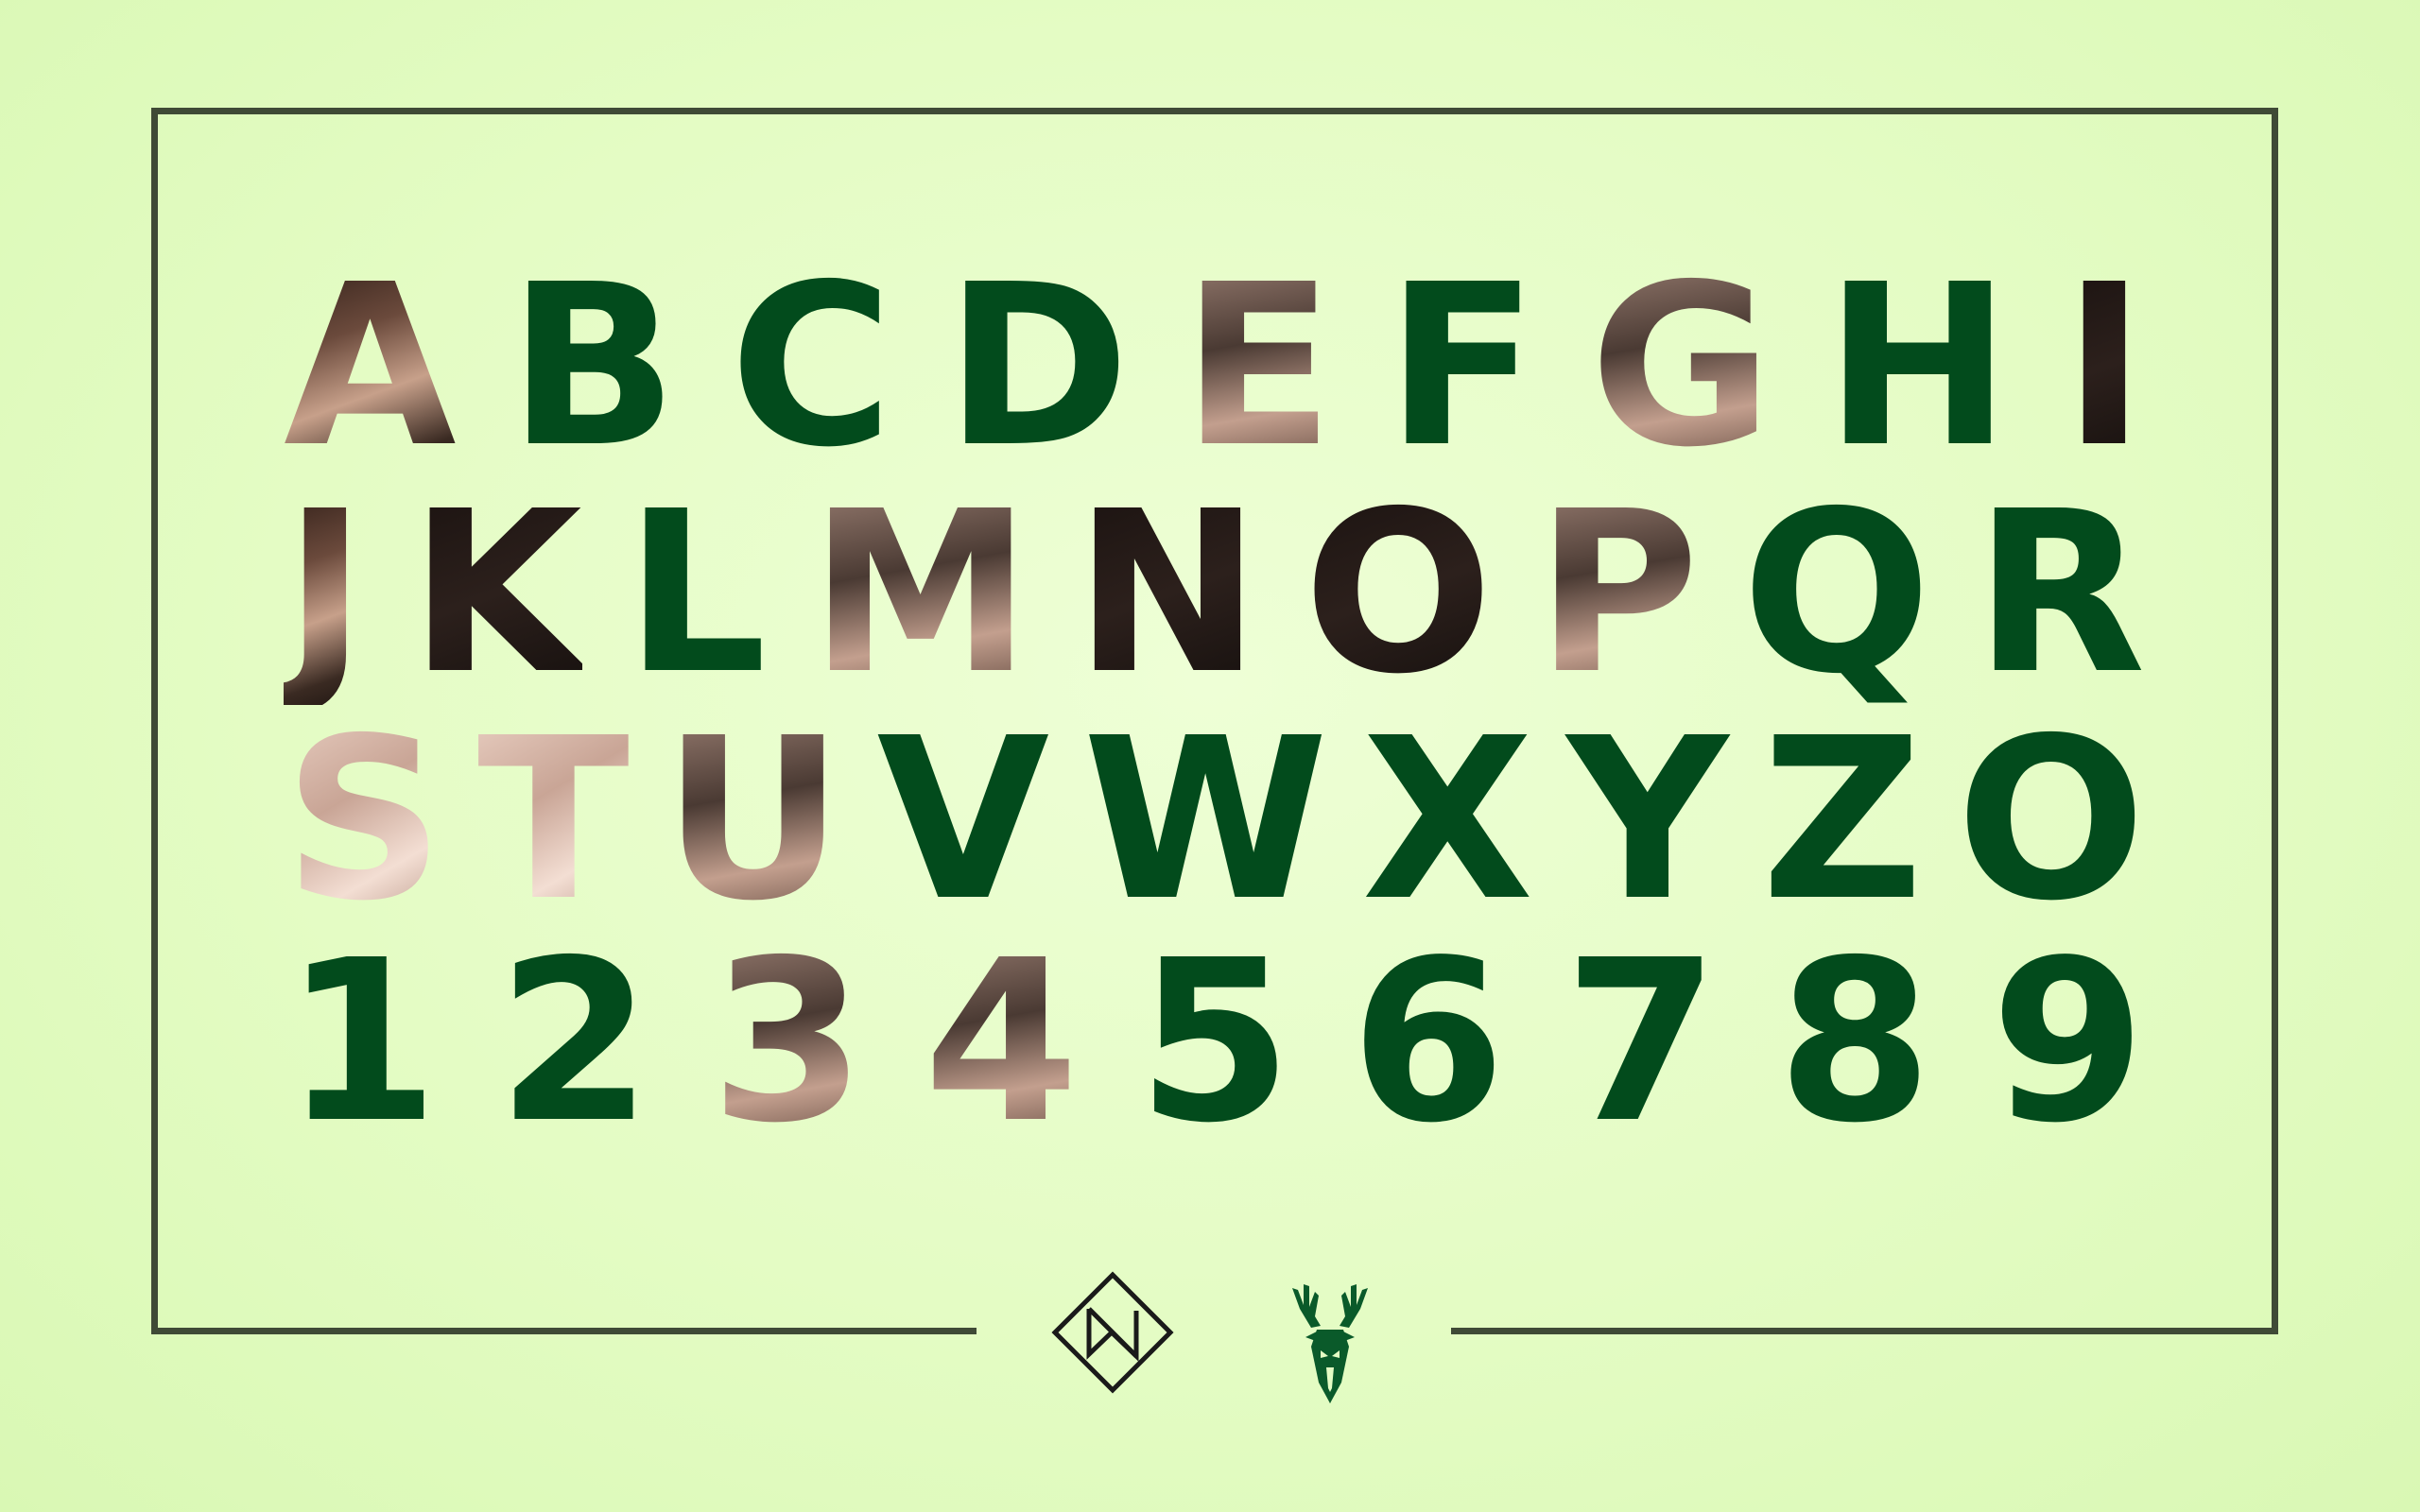 The width and height of the screenshot is (2420, 1512). I want to click on glyph-e: E, so click(1258, 366).